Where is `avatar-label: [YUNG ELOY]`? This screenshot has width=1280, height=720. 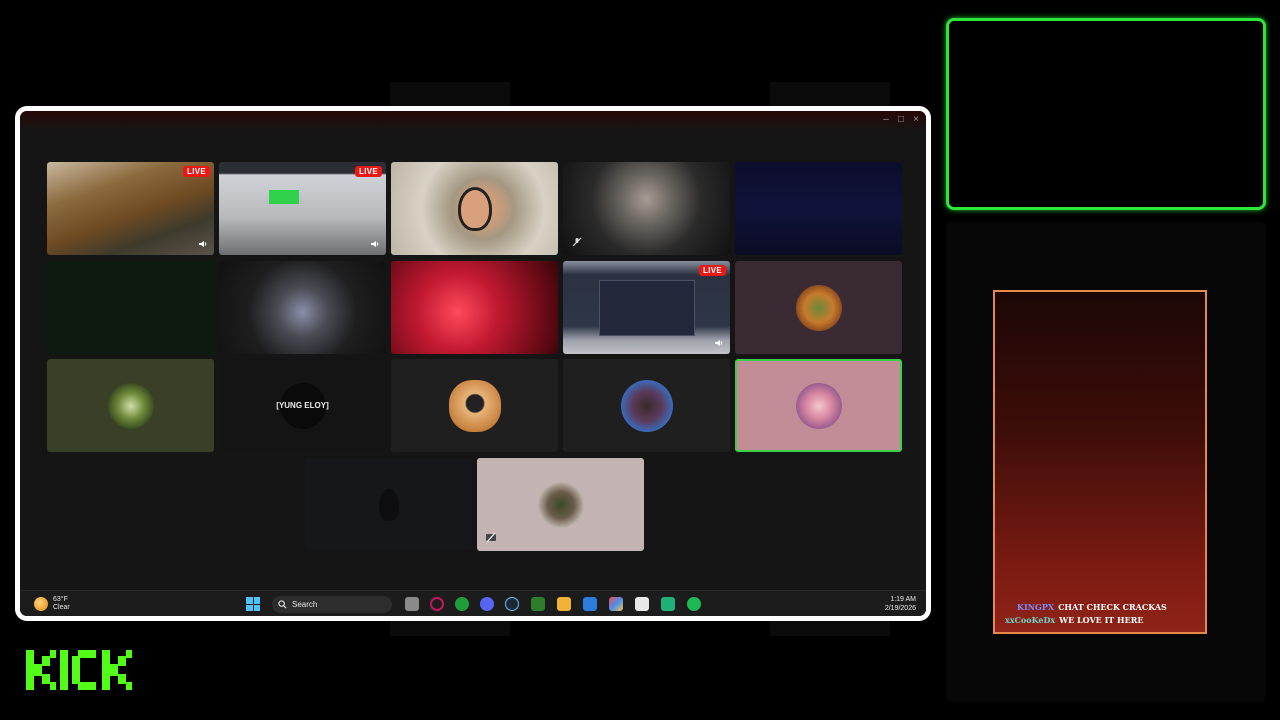 avatar-label: [YUNG ELOY] is located at coordinates (302, 405).